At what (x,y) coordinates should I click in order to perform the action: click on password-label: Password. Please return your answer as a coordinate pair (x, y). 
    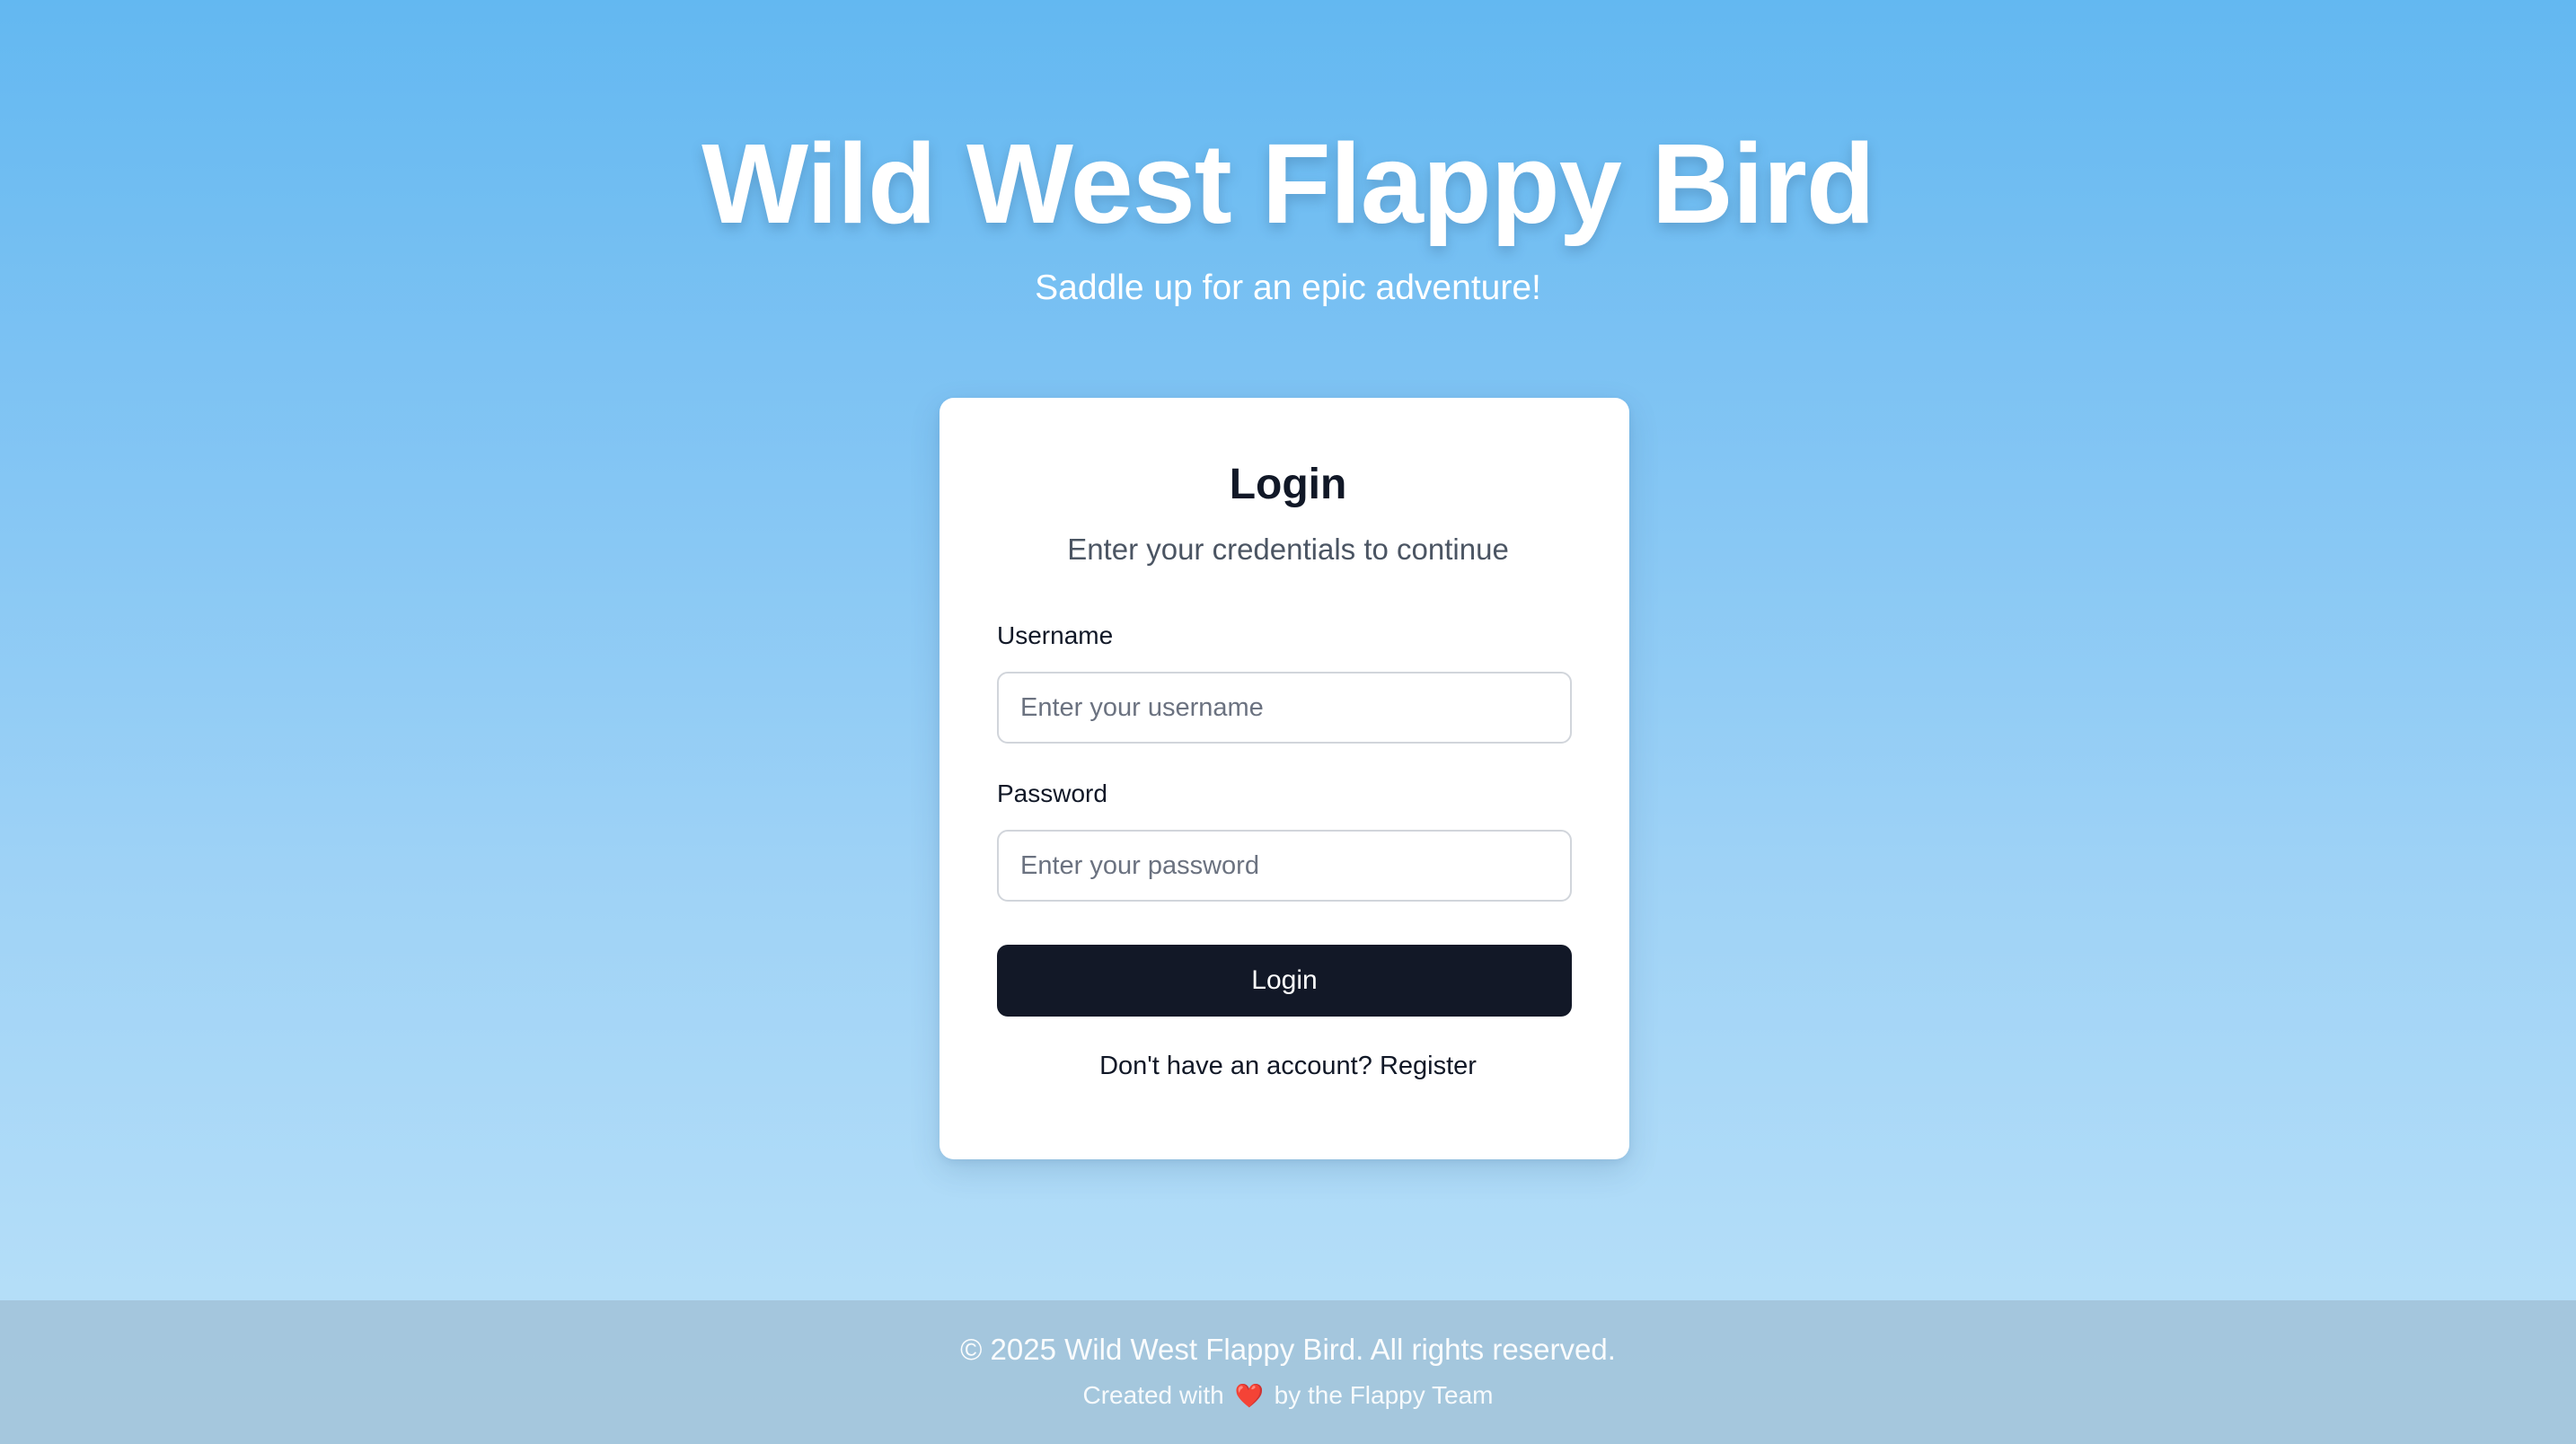
    Looking at the image, I should click on (1052, 793).